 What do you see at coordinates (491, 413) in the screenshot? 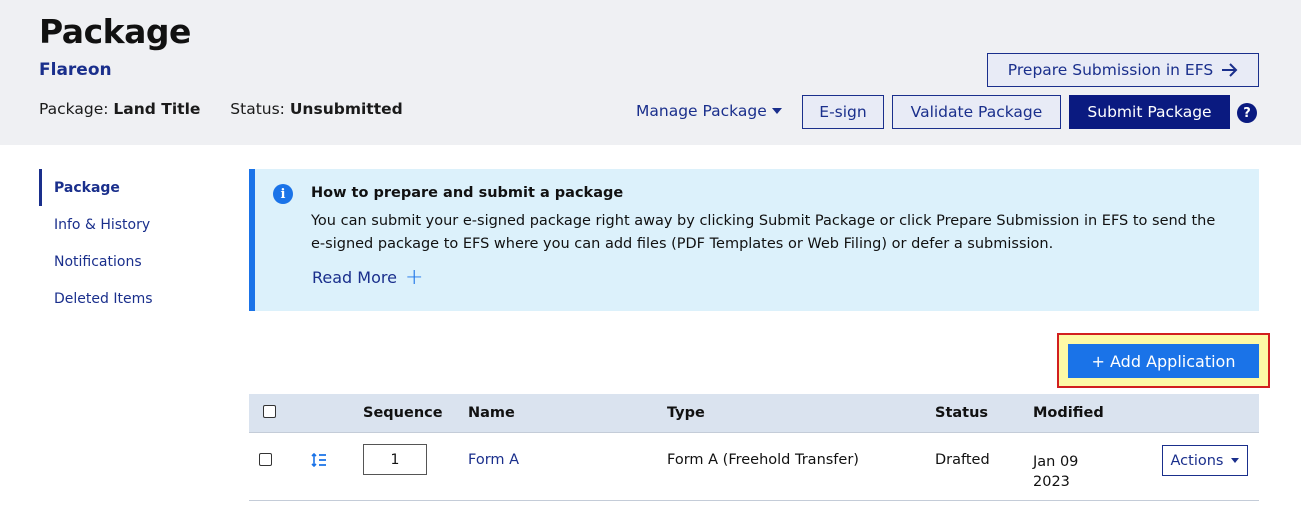
I see `column-header-name: Name` at bounding box center [491, 413].